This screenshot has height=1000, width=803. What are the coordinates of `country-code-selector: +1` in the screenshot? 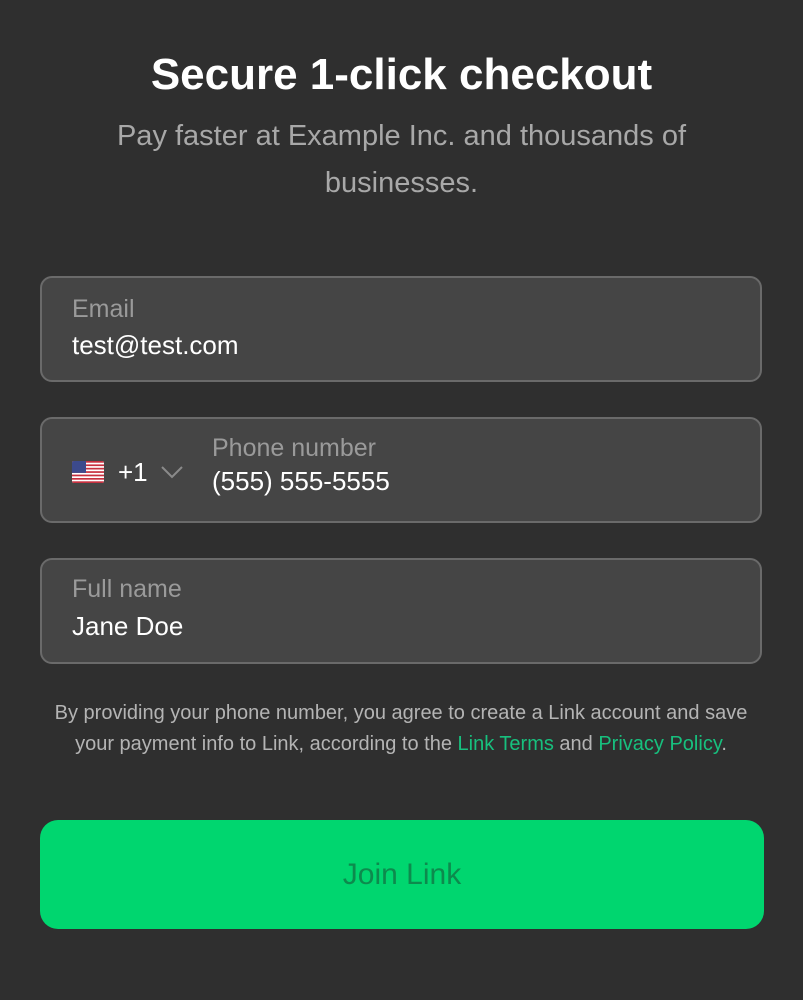 It's located at (128, 472).